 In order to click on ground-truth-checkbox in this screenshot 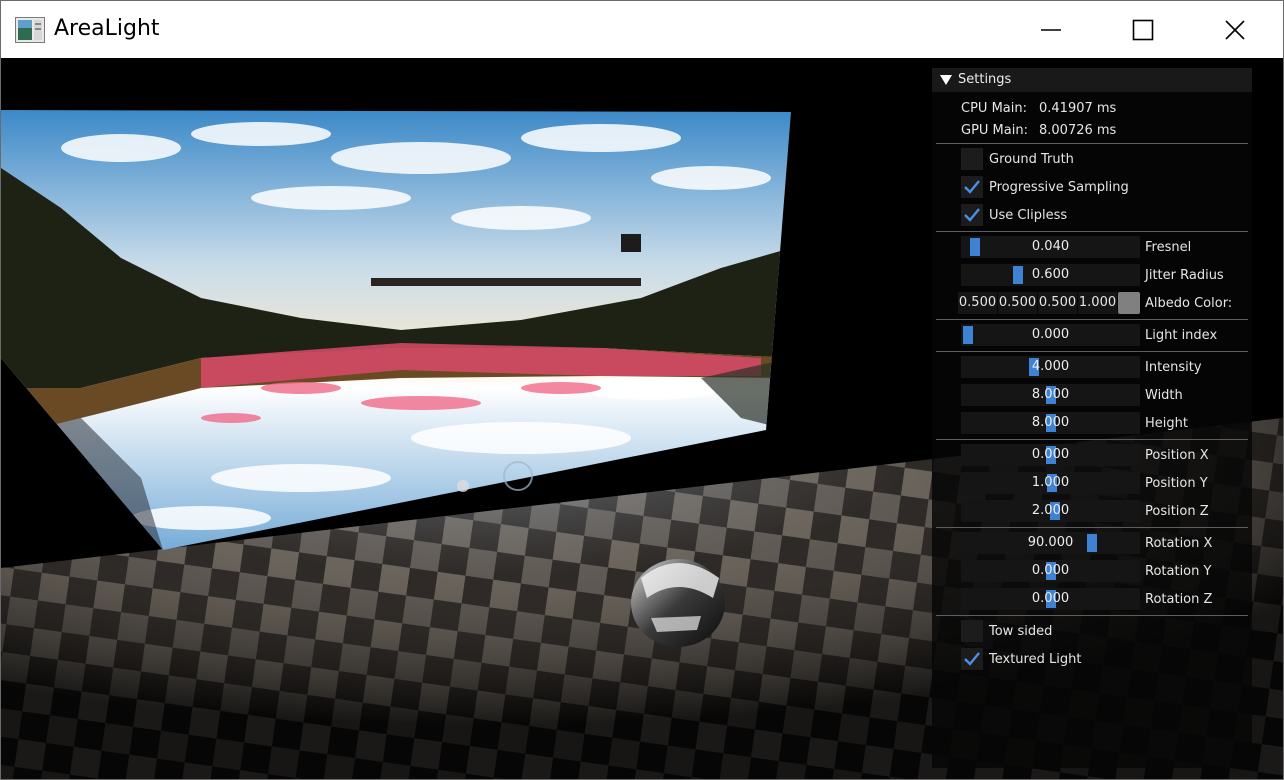, I will do `click(972, 159)`.